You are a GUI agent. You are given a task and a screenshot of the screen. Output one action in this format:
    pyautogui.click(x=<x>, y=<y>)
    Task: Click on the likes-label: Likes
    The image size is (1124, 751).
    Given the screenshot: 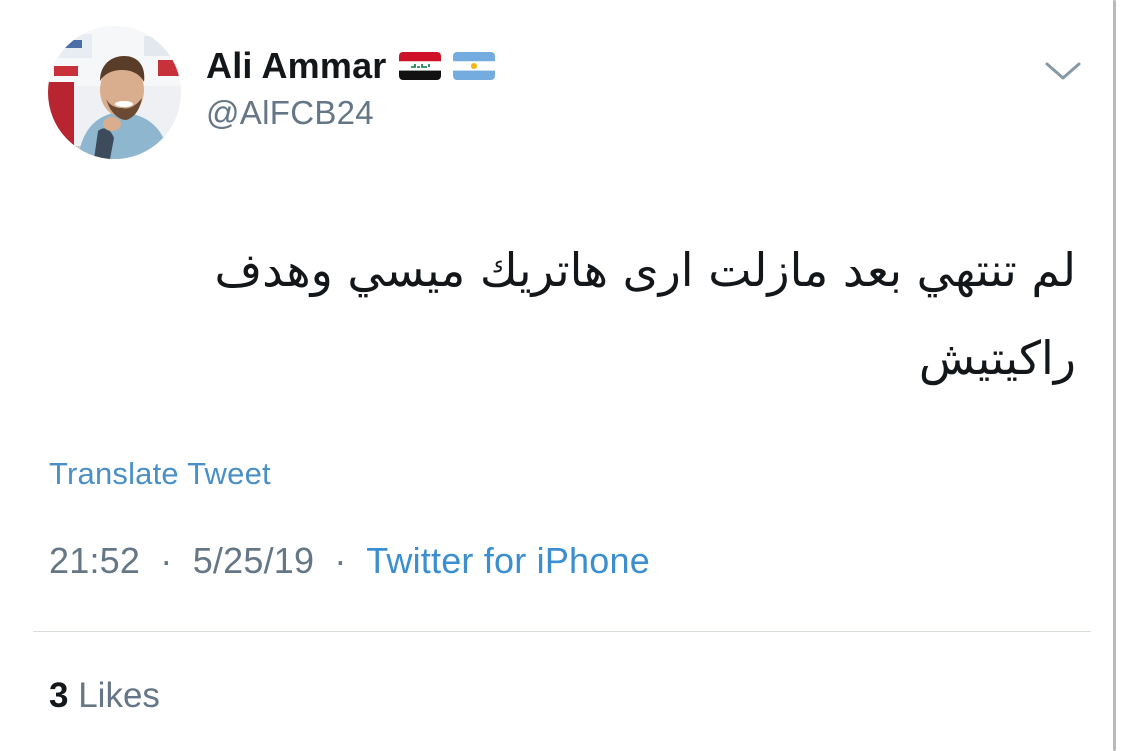 What is the action you would take?
    pyautogui.click(x=119, y=695)
    